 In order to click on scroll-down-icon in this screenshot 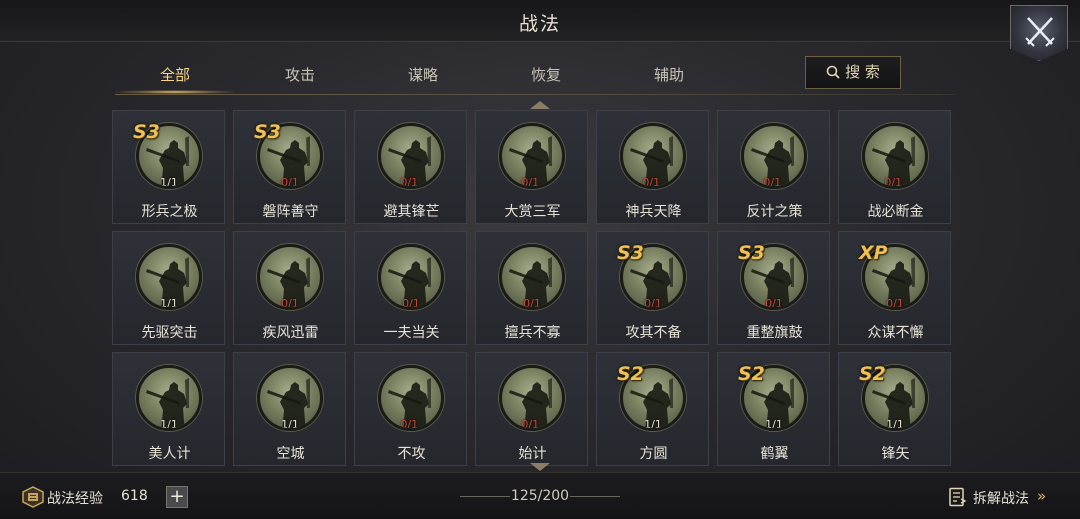, I will do `click(540, 467)`.